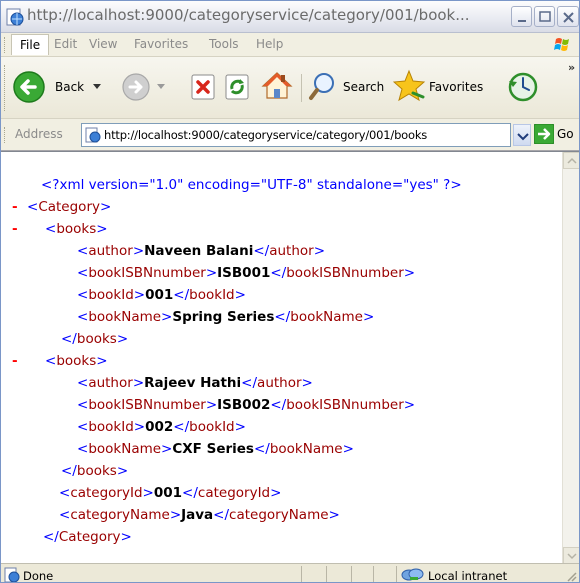  Describe the element at coordinates (70, 87) in the screenshot. I see `back-label: Back` at that location.